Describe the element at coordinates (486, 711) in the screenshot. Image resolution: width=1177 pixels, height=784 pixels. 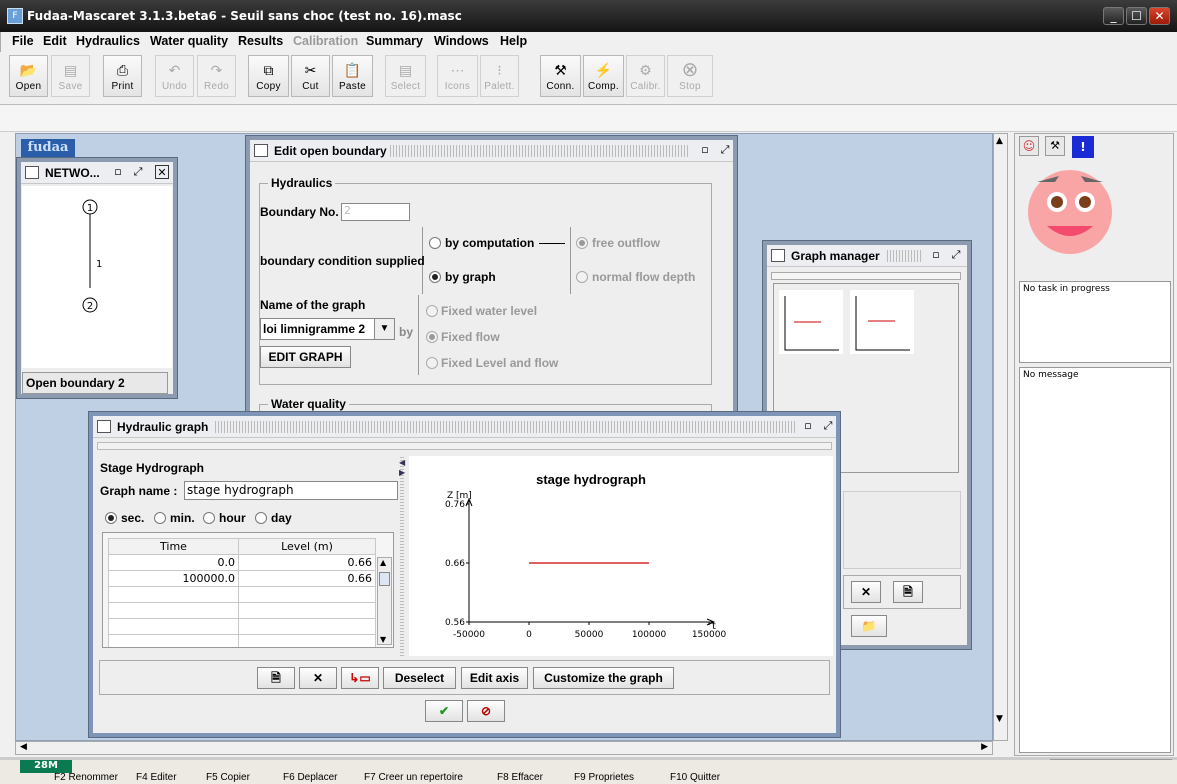
I see `cancel-button: ⊘` at that location.